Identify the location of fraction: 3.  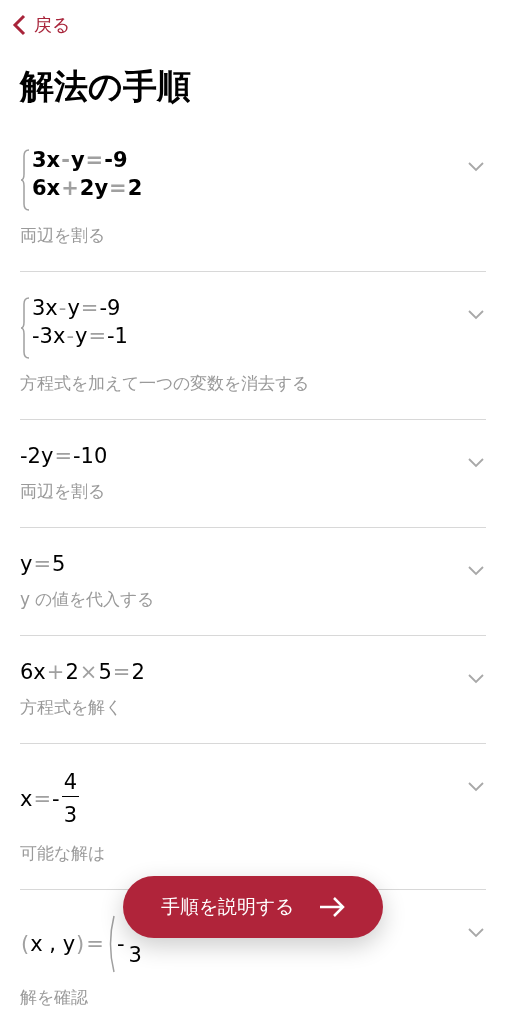
(135, 955).